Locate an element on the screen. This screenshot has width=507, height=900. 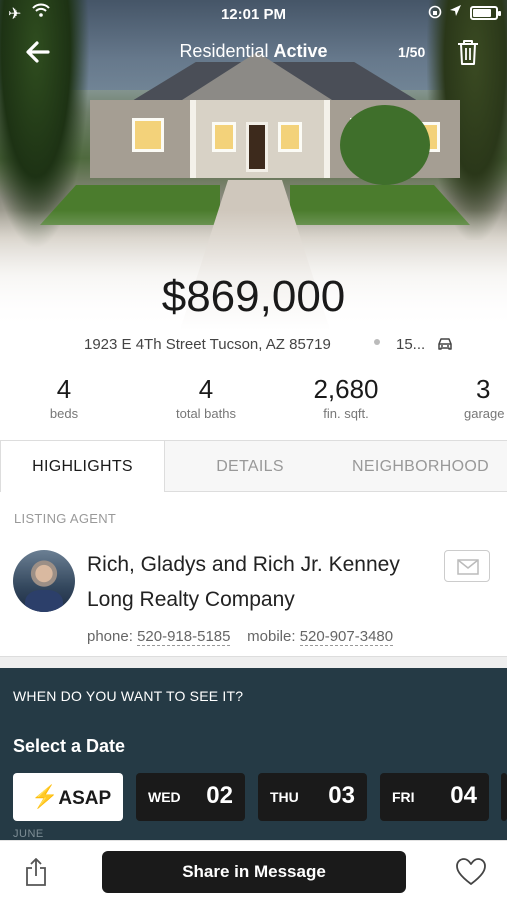
date-option-thu: THU 03 is located at coordinates (312, 797).